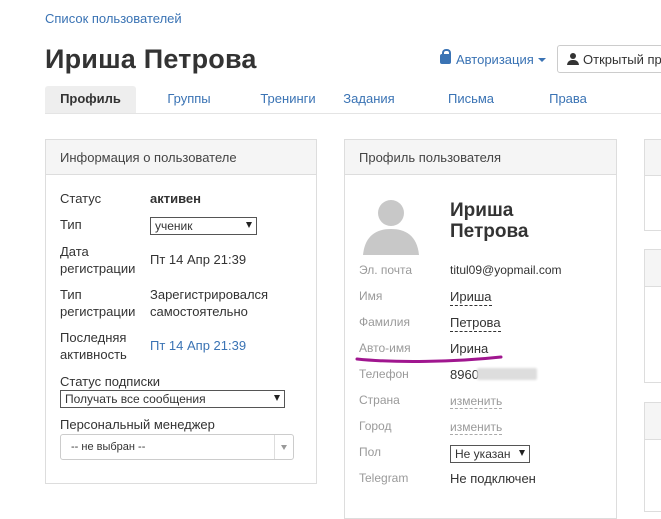 The image size is (661, 519). What do you see at coordinates (384, 322) in the screenshot?
I see `last-name-label: Фамилия` at bounding box center [384, 322].